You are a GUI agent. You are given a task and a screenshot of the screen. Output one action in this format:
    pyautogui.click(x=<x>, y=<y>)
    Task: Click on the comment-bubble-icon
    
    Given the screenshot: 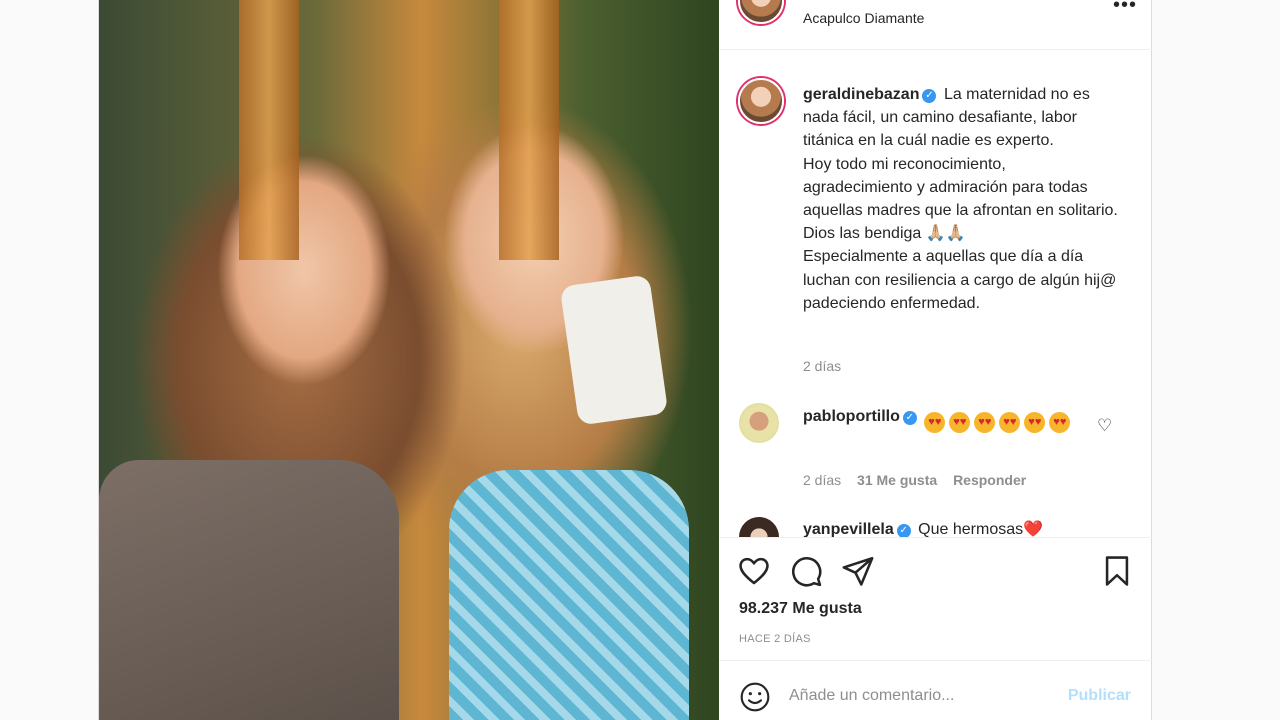 What is the action you would take?
    pyautogui.click(x=806, y=571)
    